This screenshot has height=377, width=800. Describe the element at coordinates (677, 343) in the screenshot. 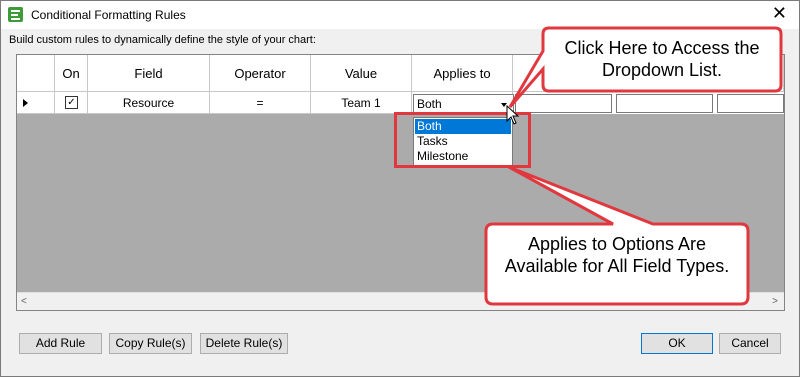

I see `ok-button: OK` at that location.